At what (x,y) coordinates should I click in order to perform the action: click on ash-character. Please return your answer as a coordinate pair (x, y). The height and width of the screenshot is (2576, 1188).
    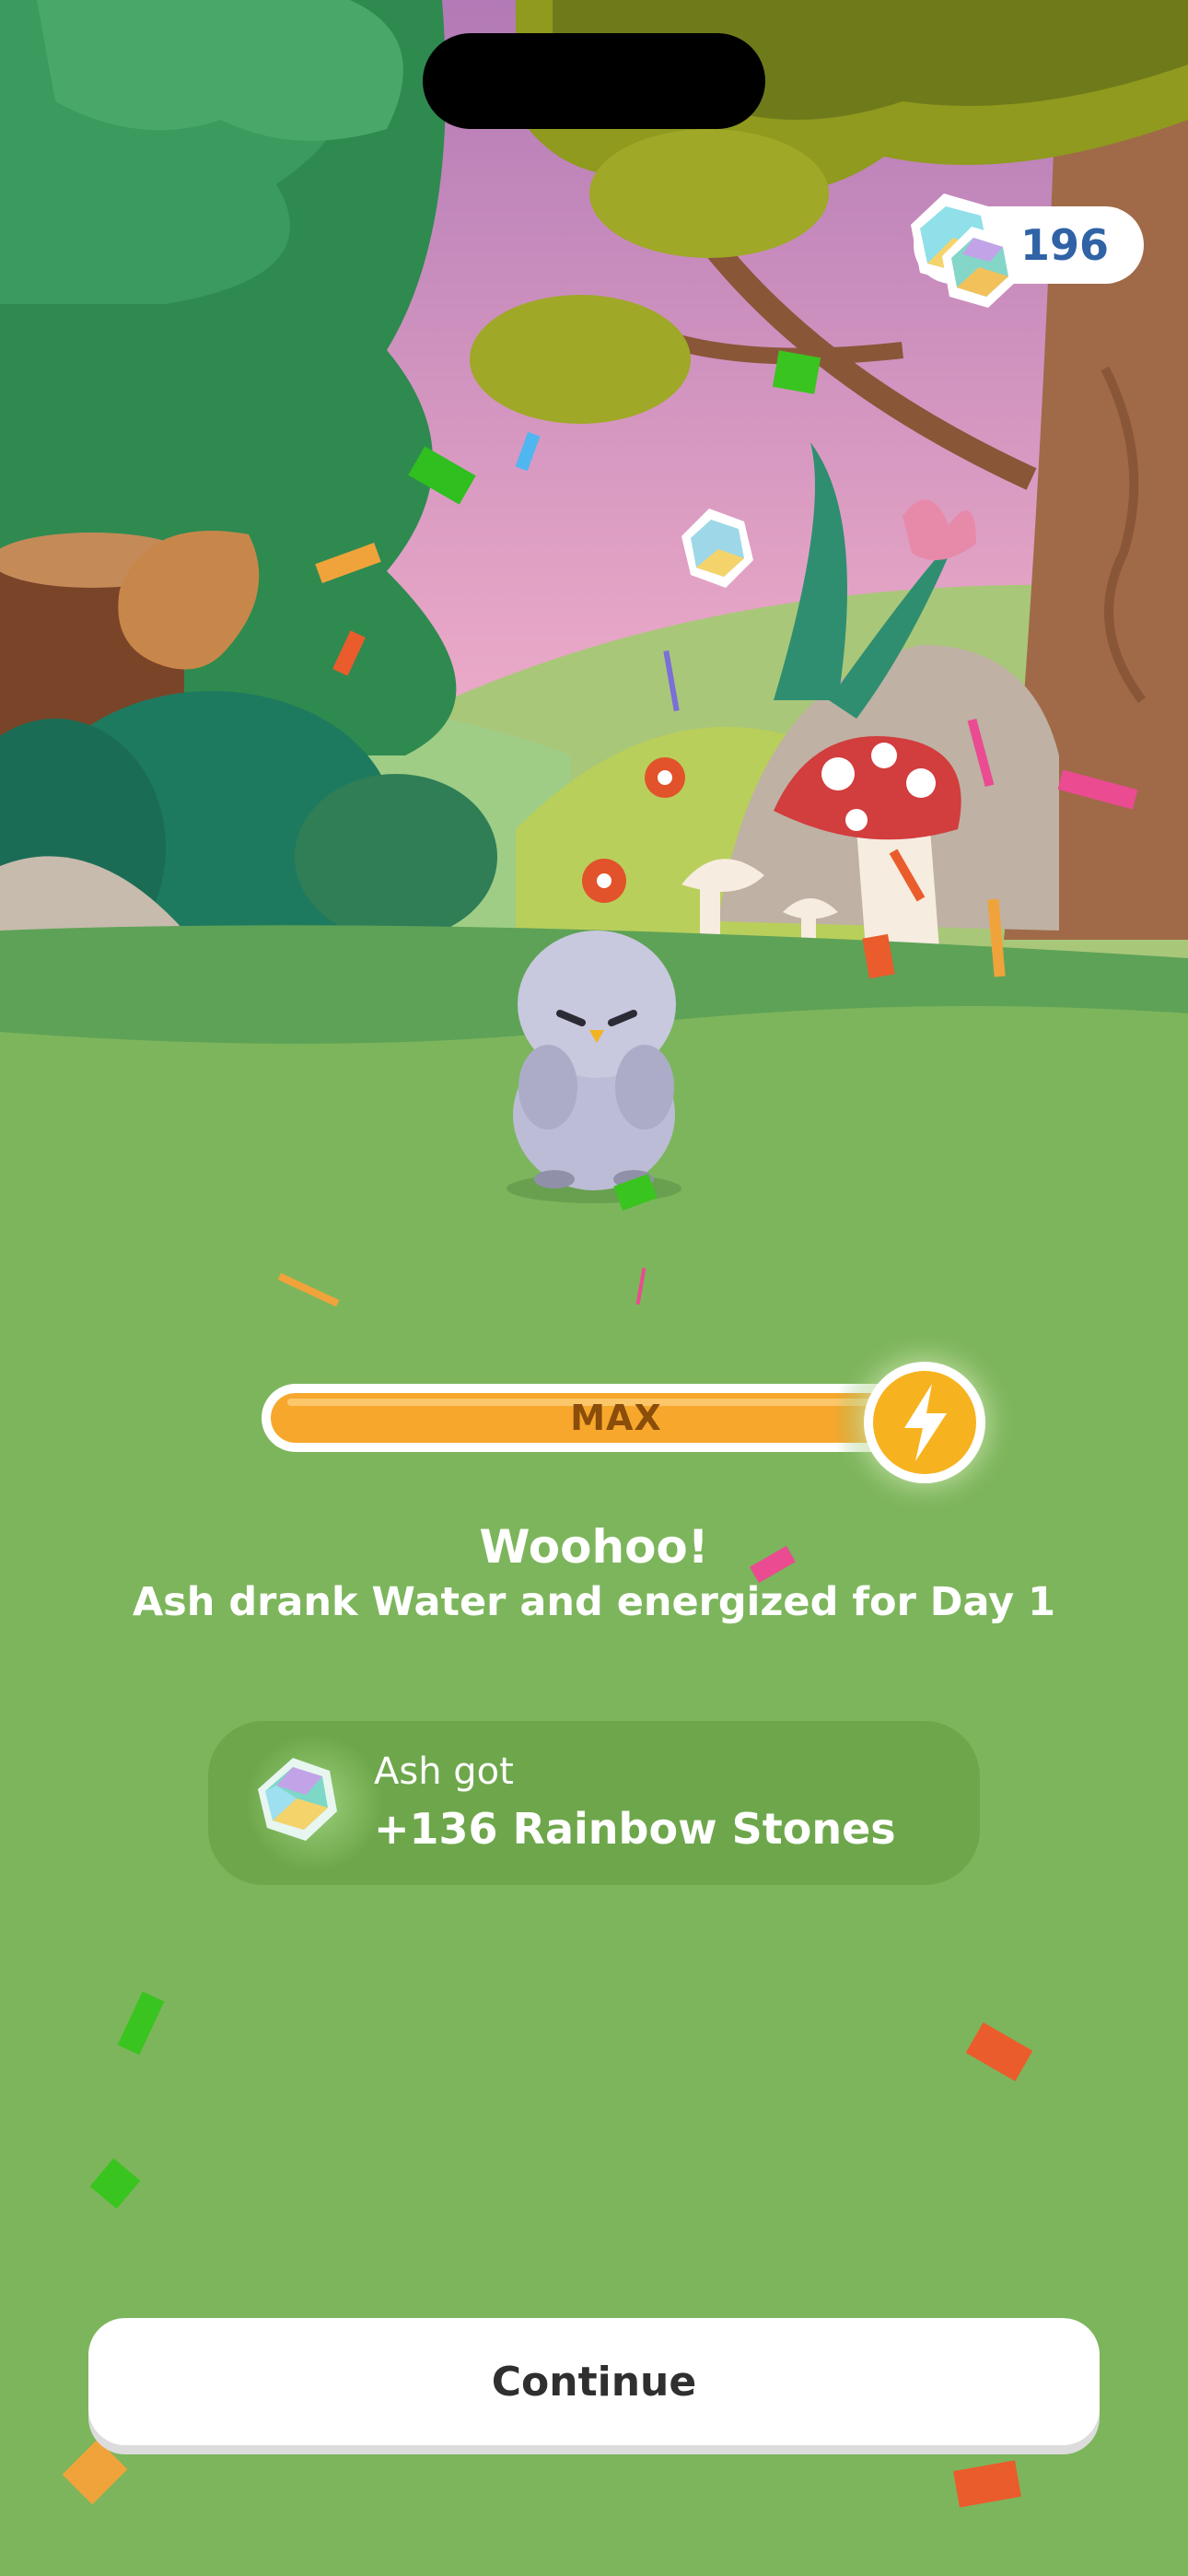
    Looking at the image, I should click on (594, 1067).